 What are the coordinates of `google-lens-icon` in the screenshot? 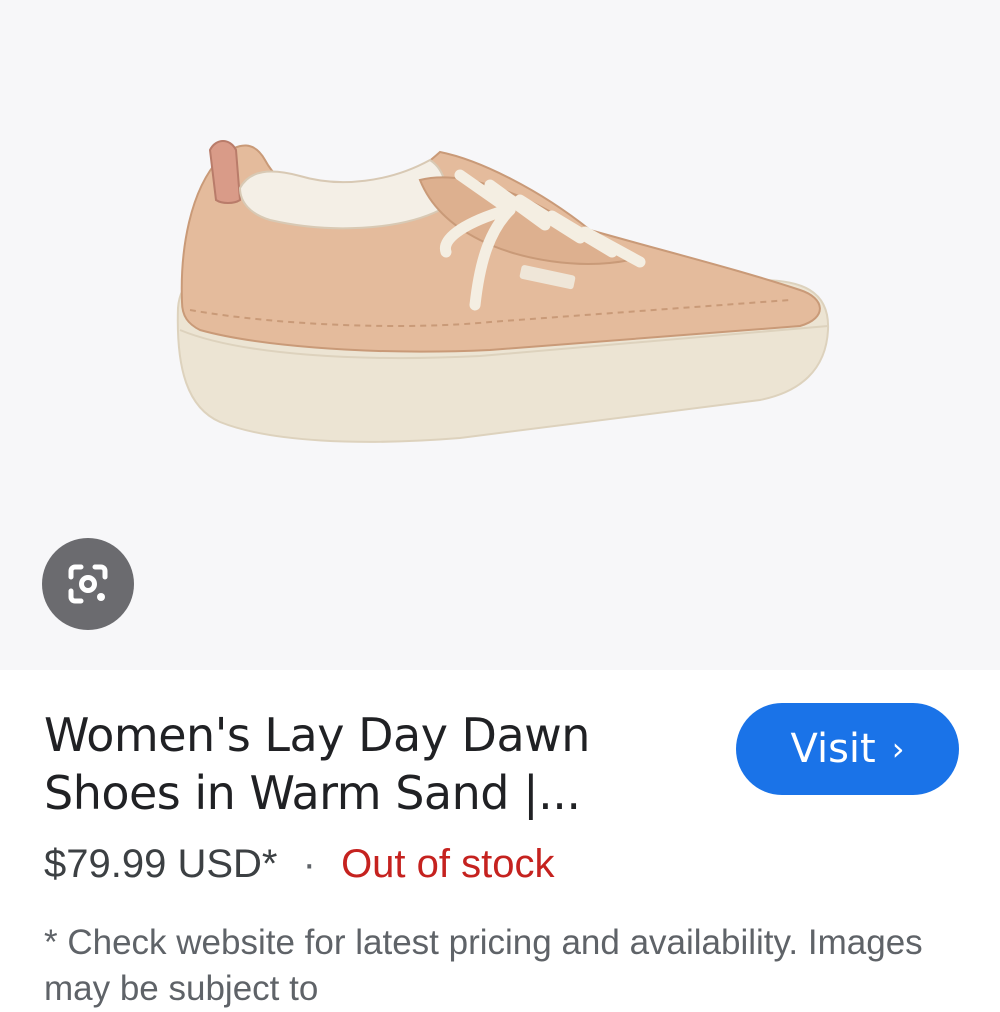 It's located at (88, 584).